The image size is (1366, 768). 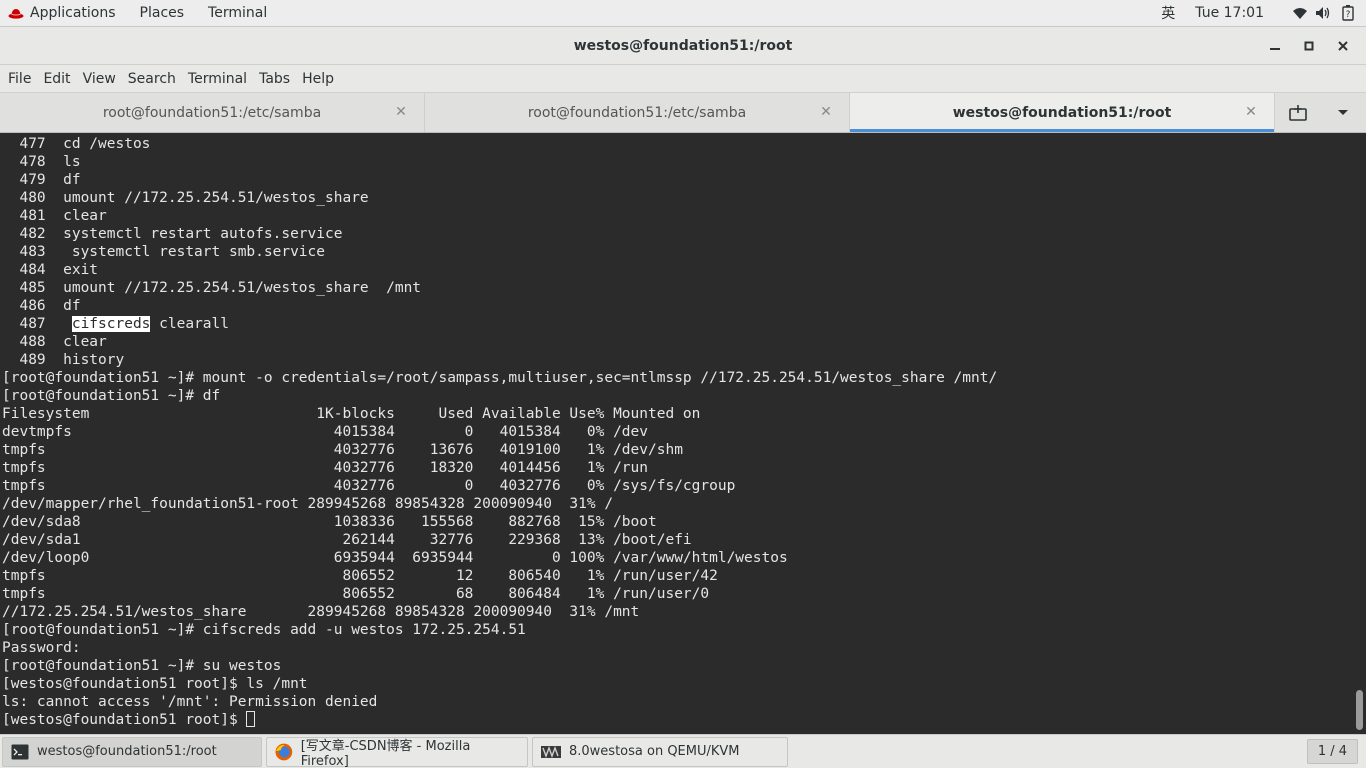 What do you see at coordinates (325, 432) in the screenshot?
I see `terminal-line-text: devtmpfs 4015384 0 4015384 0% /dev` at bounding box center [325, 432].